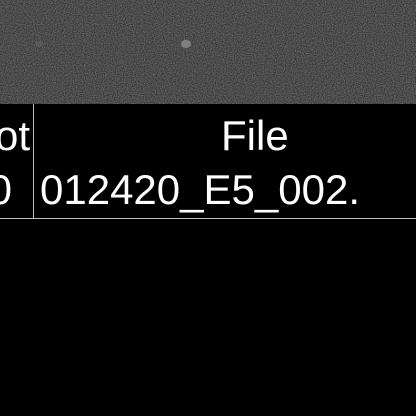 The width and height of the screenshot is (416, 416). What do you see at coordinates (6, 190) in the screenshot?
I see `left-column-value: 0` at bounding box center [6, 190].